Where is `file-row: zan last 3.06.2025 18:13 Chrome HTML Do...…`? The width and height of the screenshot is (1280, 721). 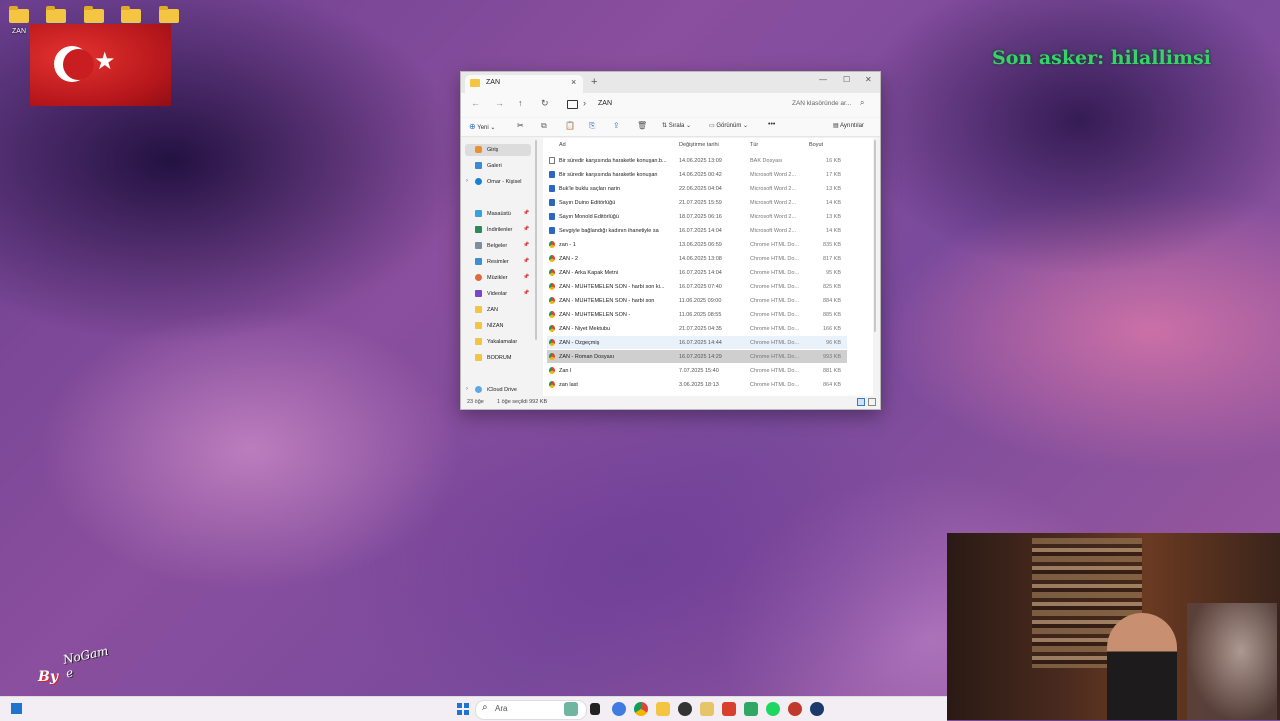 file-row: zan last 3.06.2025 18:13 Chrome HTML Do...… is located at coordinates (697, 384).